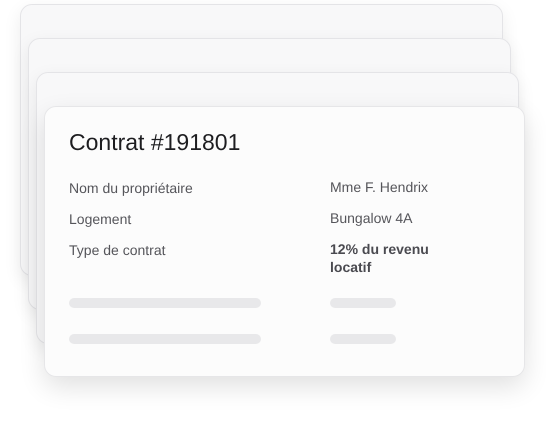 The height and width of the screenshot is (429, 546). I want to click on field-value: Mme F. Hendrix, so click(380, 187).